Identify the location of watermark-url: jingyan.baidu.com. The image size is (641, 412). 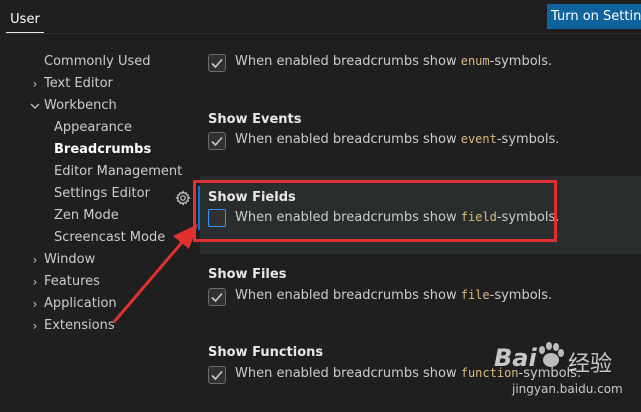
(567, 389).